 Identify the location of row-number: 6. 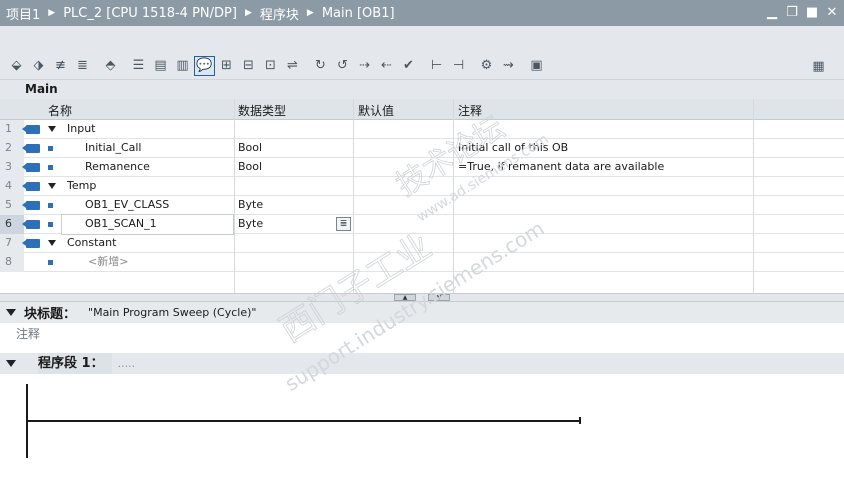
(12, 224).